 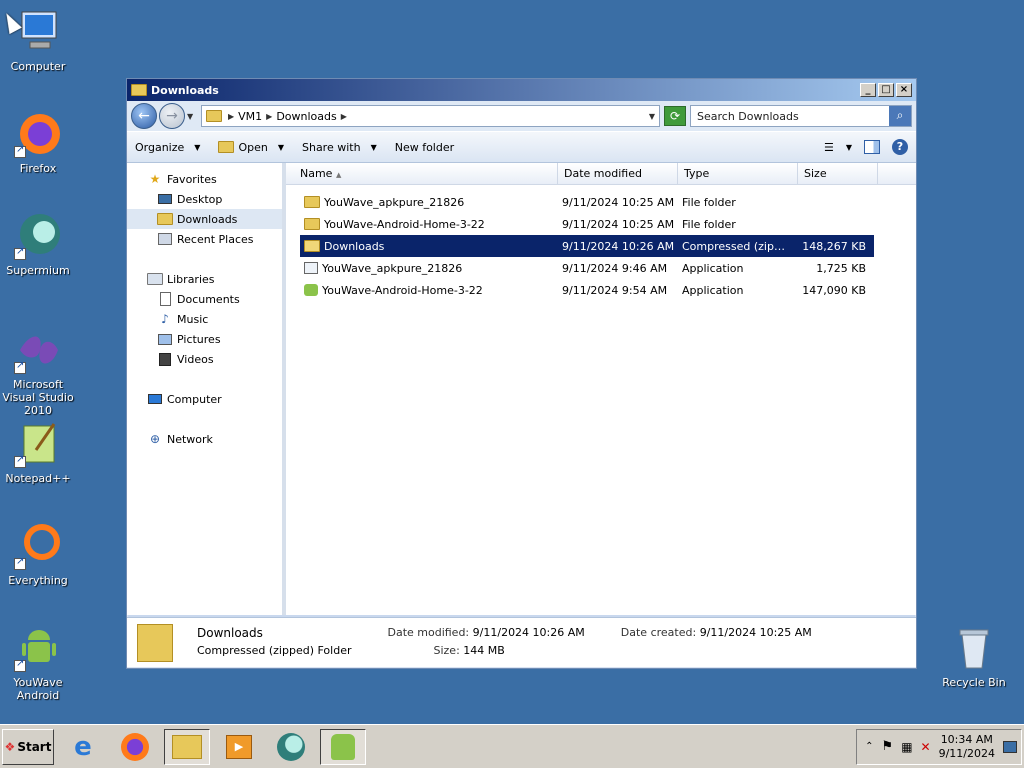 I want to click on volume-muted-icon: ✕, so click(x=926, y=747).